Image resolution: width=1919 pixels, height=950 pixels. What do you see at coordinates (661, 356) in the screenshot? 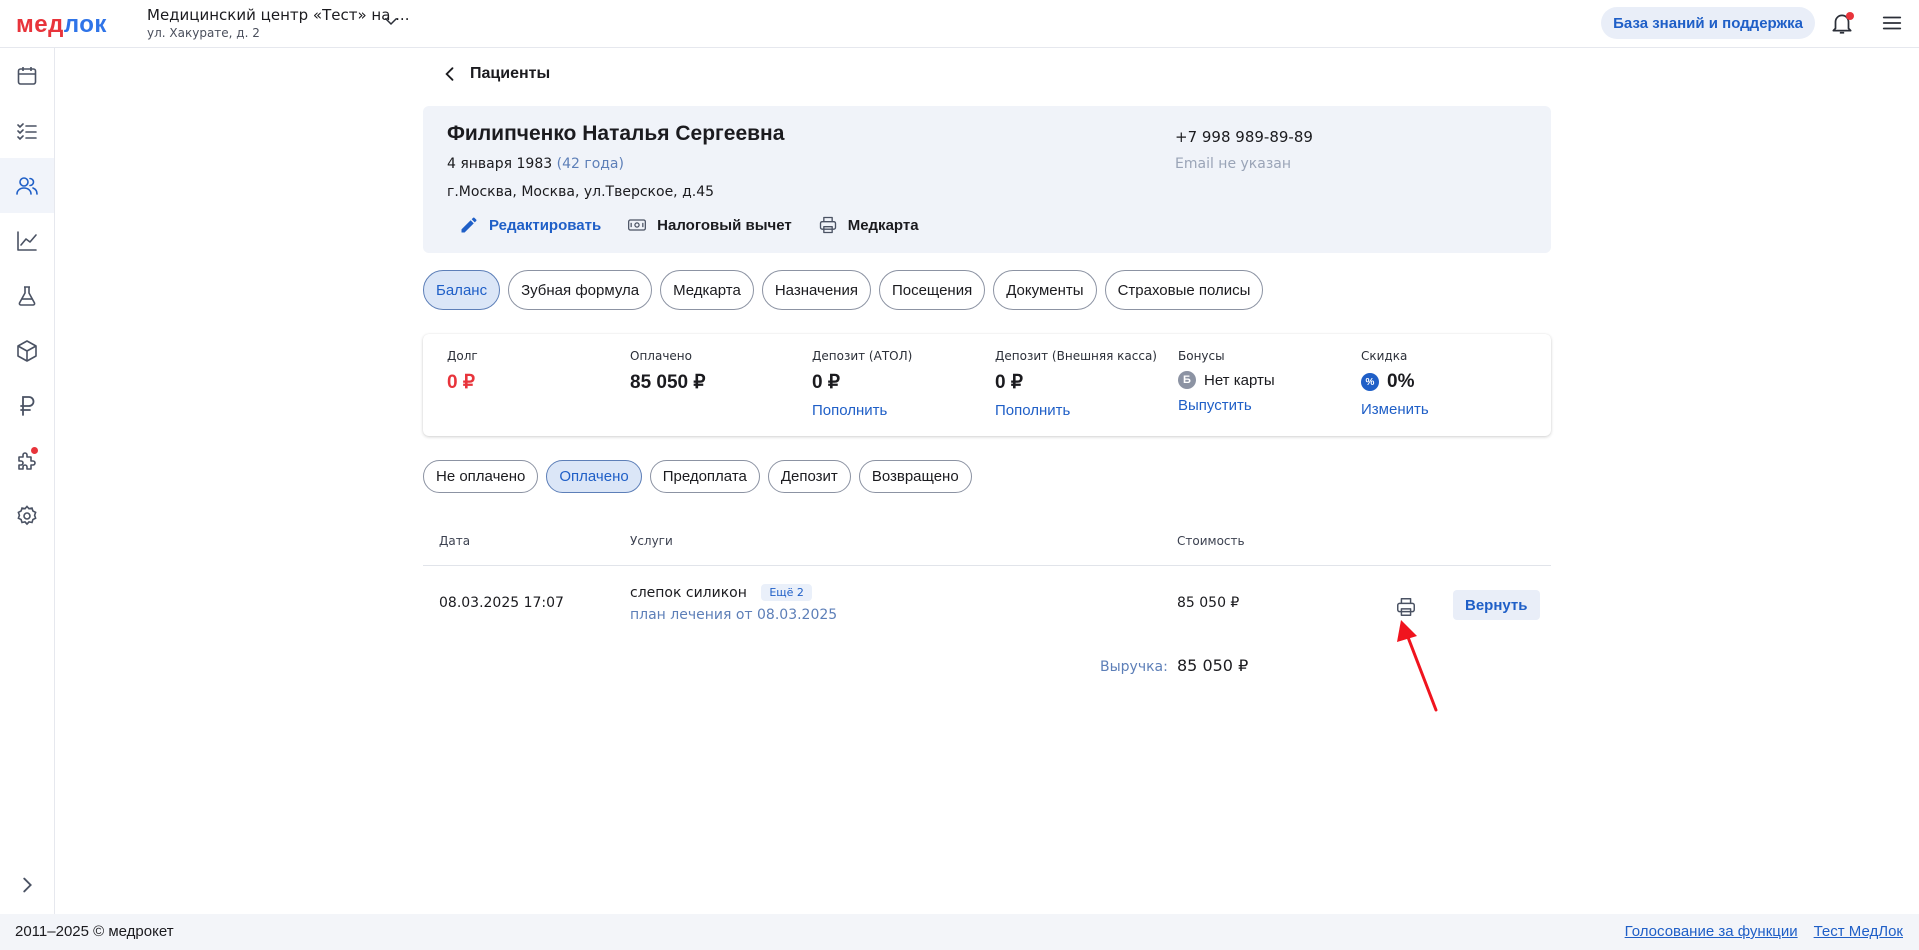
I see `paid-label: Оплачено` at bounding box center [661, 356].